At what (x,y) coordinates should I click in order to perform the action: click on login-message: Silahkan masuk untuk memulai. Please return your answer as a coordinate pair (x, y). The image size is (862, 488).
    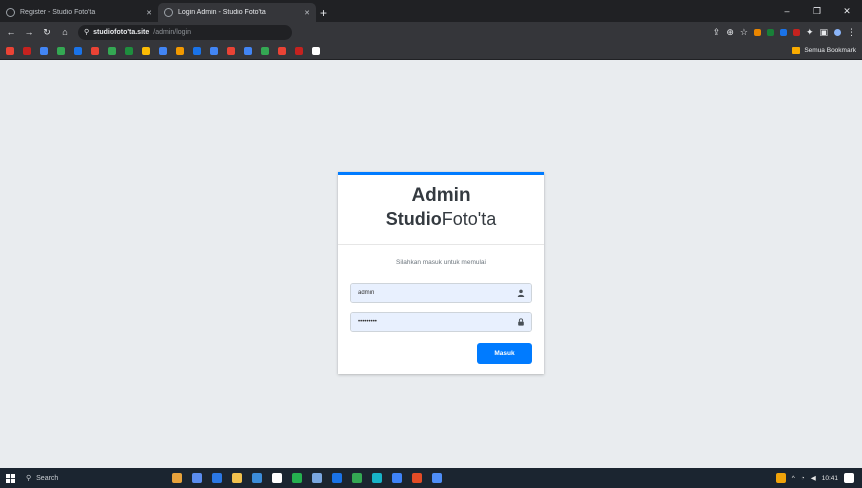
    Looking at the image, I should click on (441, 262).